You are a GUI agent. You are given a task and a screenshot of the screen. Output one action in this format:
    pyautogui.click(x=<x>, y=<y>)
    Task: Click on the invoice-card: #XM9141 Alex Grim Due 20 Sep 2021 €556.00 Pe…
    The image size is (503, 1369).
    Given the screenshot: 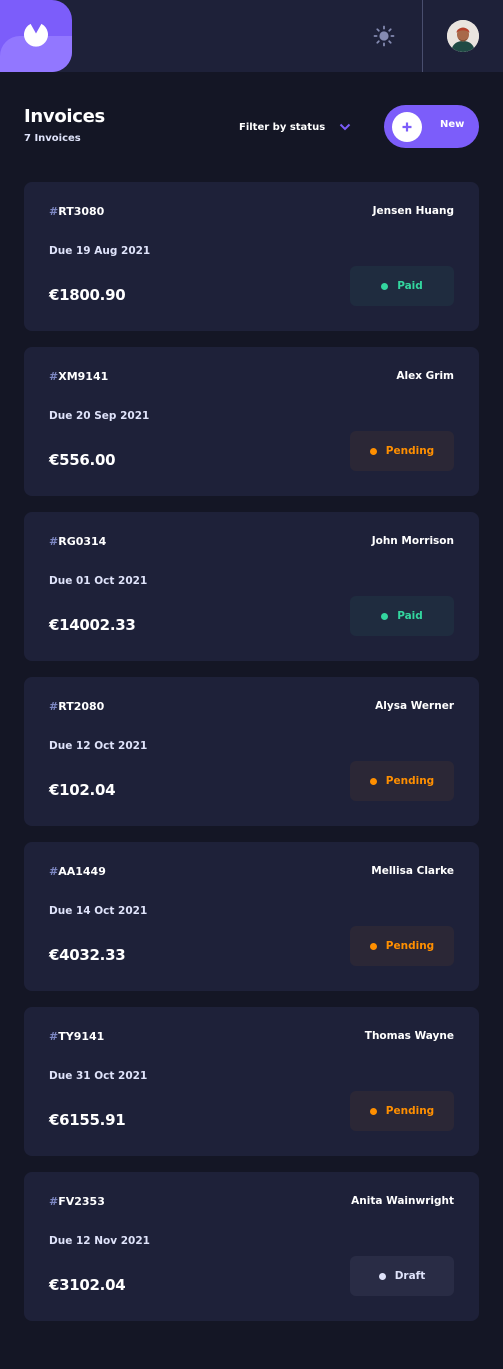 What is the action you would take?
    pyautogui.click(x=251, y=421)
    